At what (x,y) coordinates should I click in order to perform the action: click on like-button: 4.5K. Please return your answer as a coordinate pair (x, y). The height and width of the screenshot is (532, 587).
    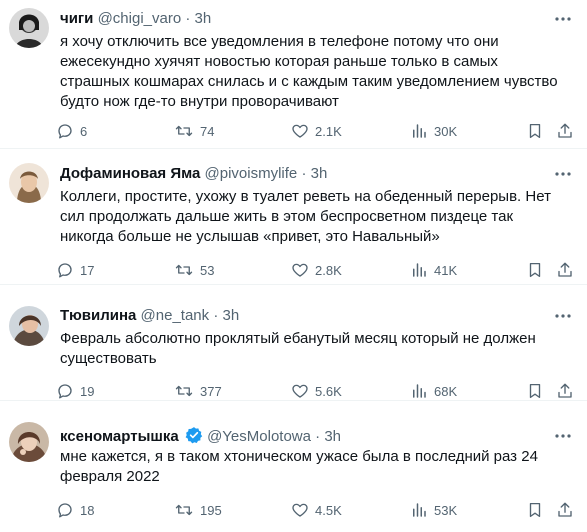
    Looking at the image, I should click on (316, 510).